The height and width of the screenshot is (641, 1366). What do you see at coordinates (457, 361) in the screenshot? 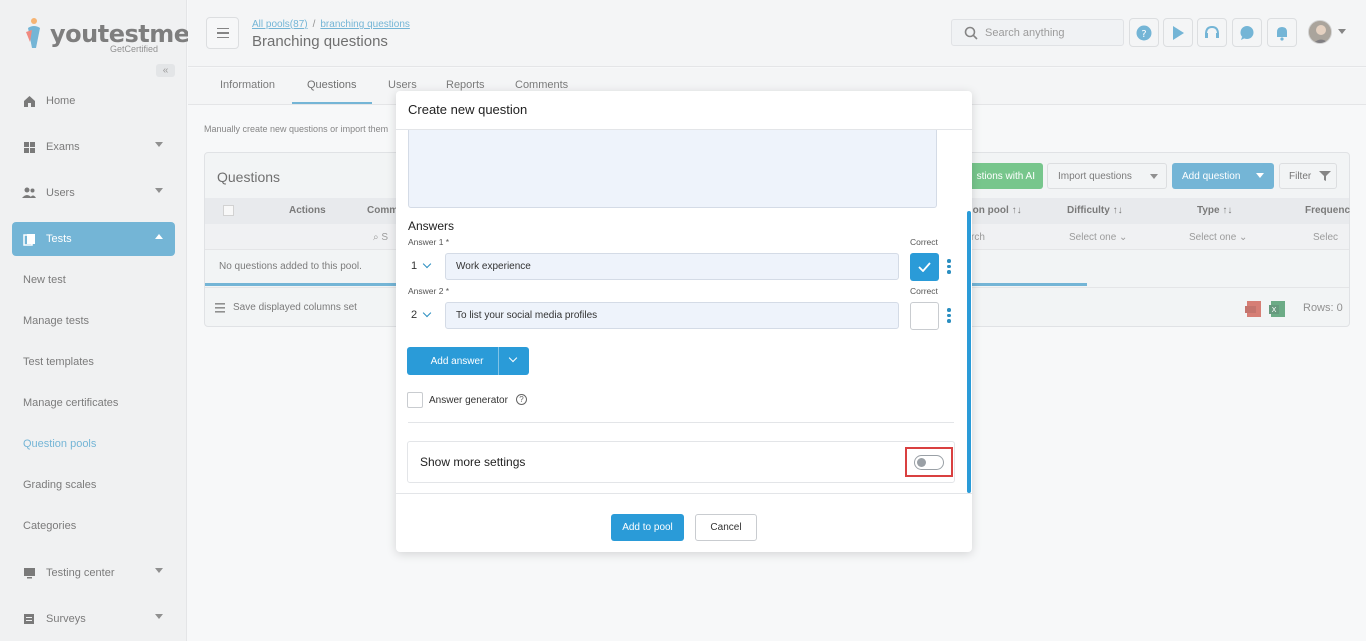
I see `add-answer-label: Add answer` at bounding box center [457, 361].